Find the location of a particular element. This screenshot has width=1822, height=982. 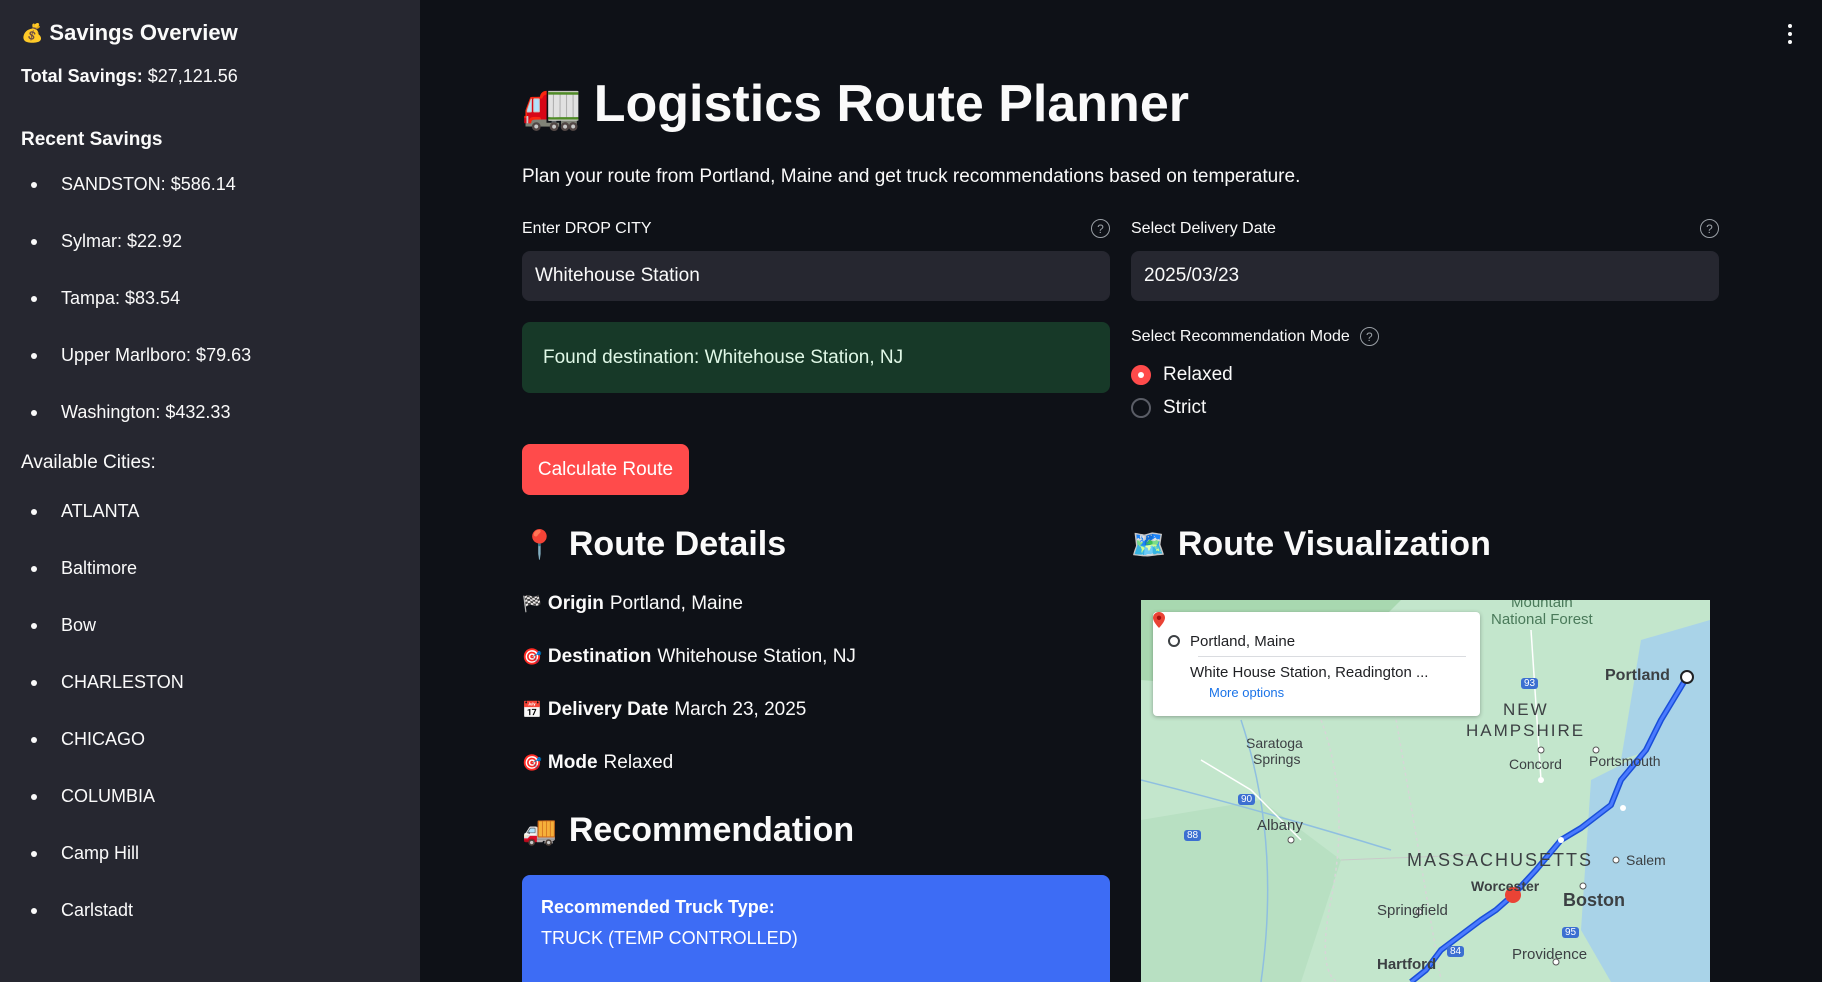

map-label-massachusetts: MASSACHUSETTS is located at coordinates (1500, 860).